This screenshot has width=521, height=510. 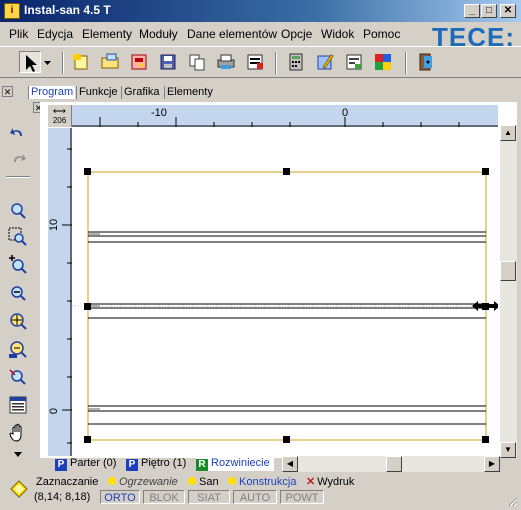 I want to click on menu-moduly: Moduły, so click(x=158, y=34).